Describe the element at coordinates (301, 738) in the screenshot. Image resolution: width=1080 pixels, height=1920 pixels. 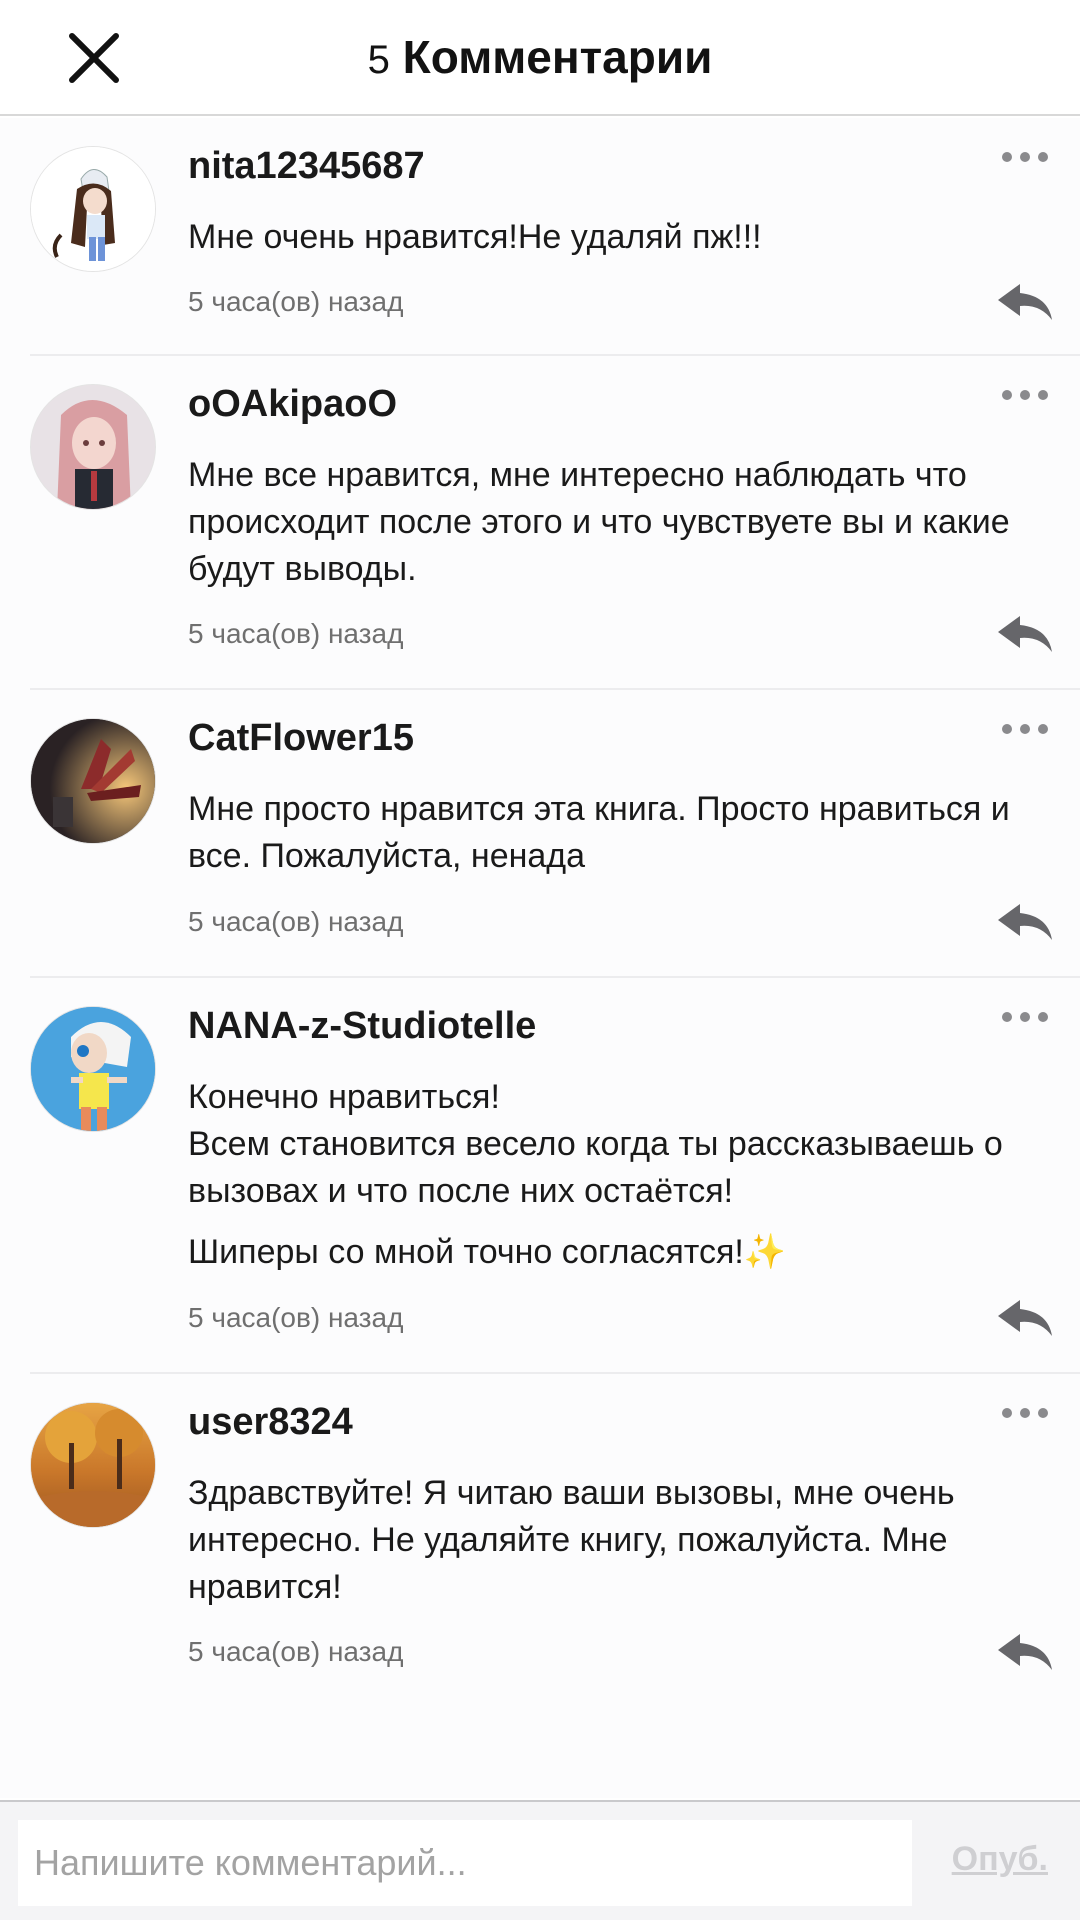
I see `comment-username: CatFlower15` at that location.